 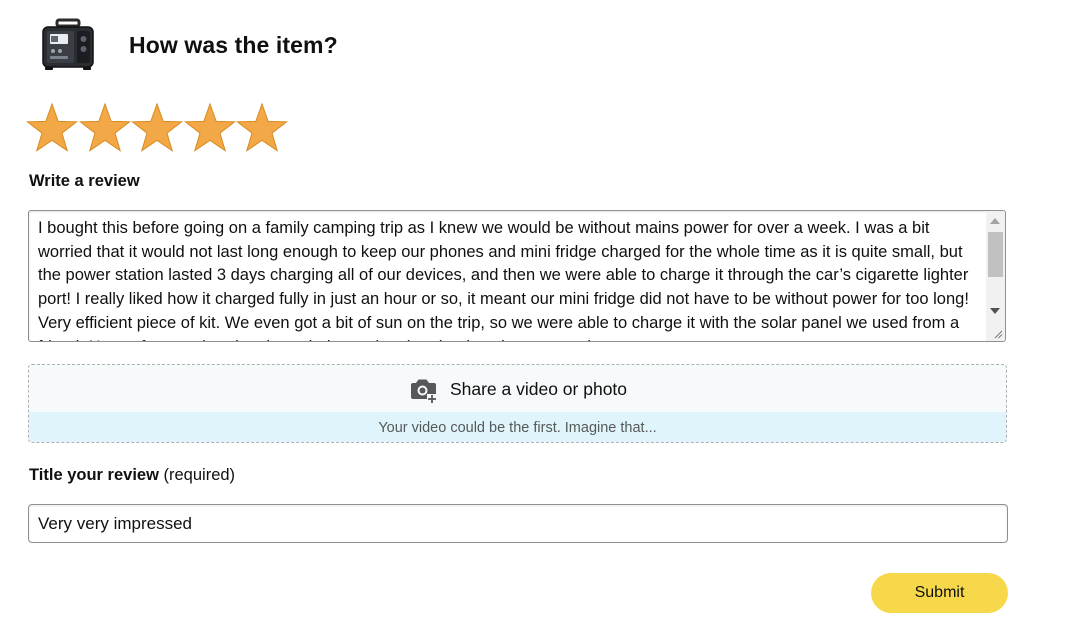 I want to click on review-header: How was the item?, so click(x=189, y=45).